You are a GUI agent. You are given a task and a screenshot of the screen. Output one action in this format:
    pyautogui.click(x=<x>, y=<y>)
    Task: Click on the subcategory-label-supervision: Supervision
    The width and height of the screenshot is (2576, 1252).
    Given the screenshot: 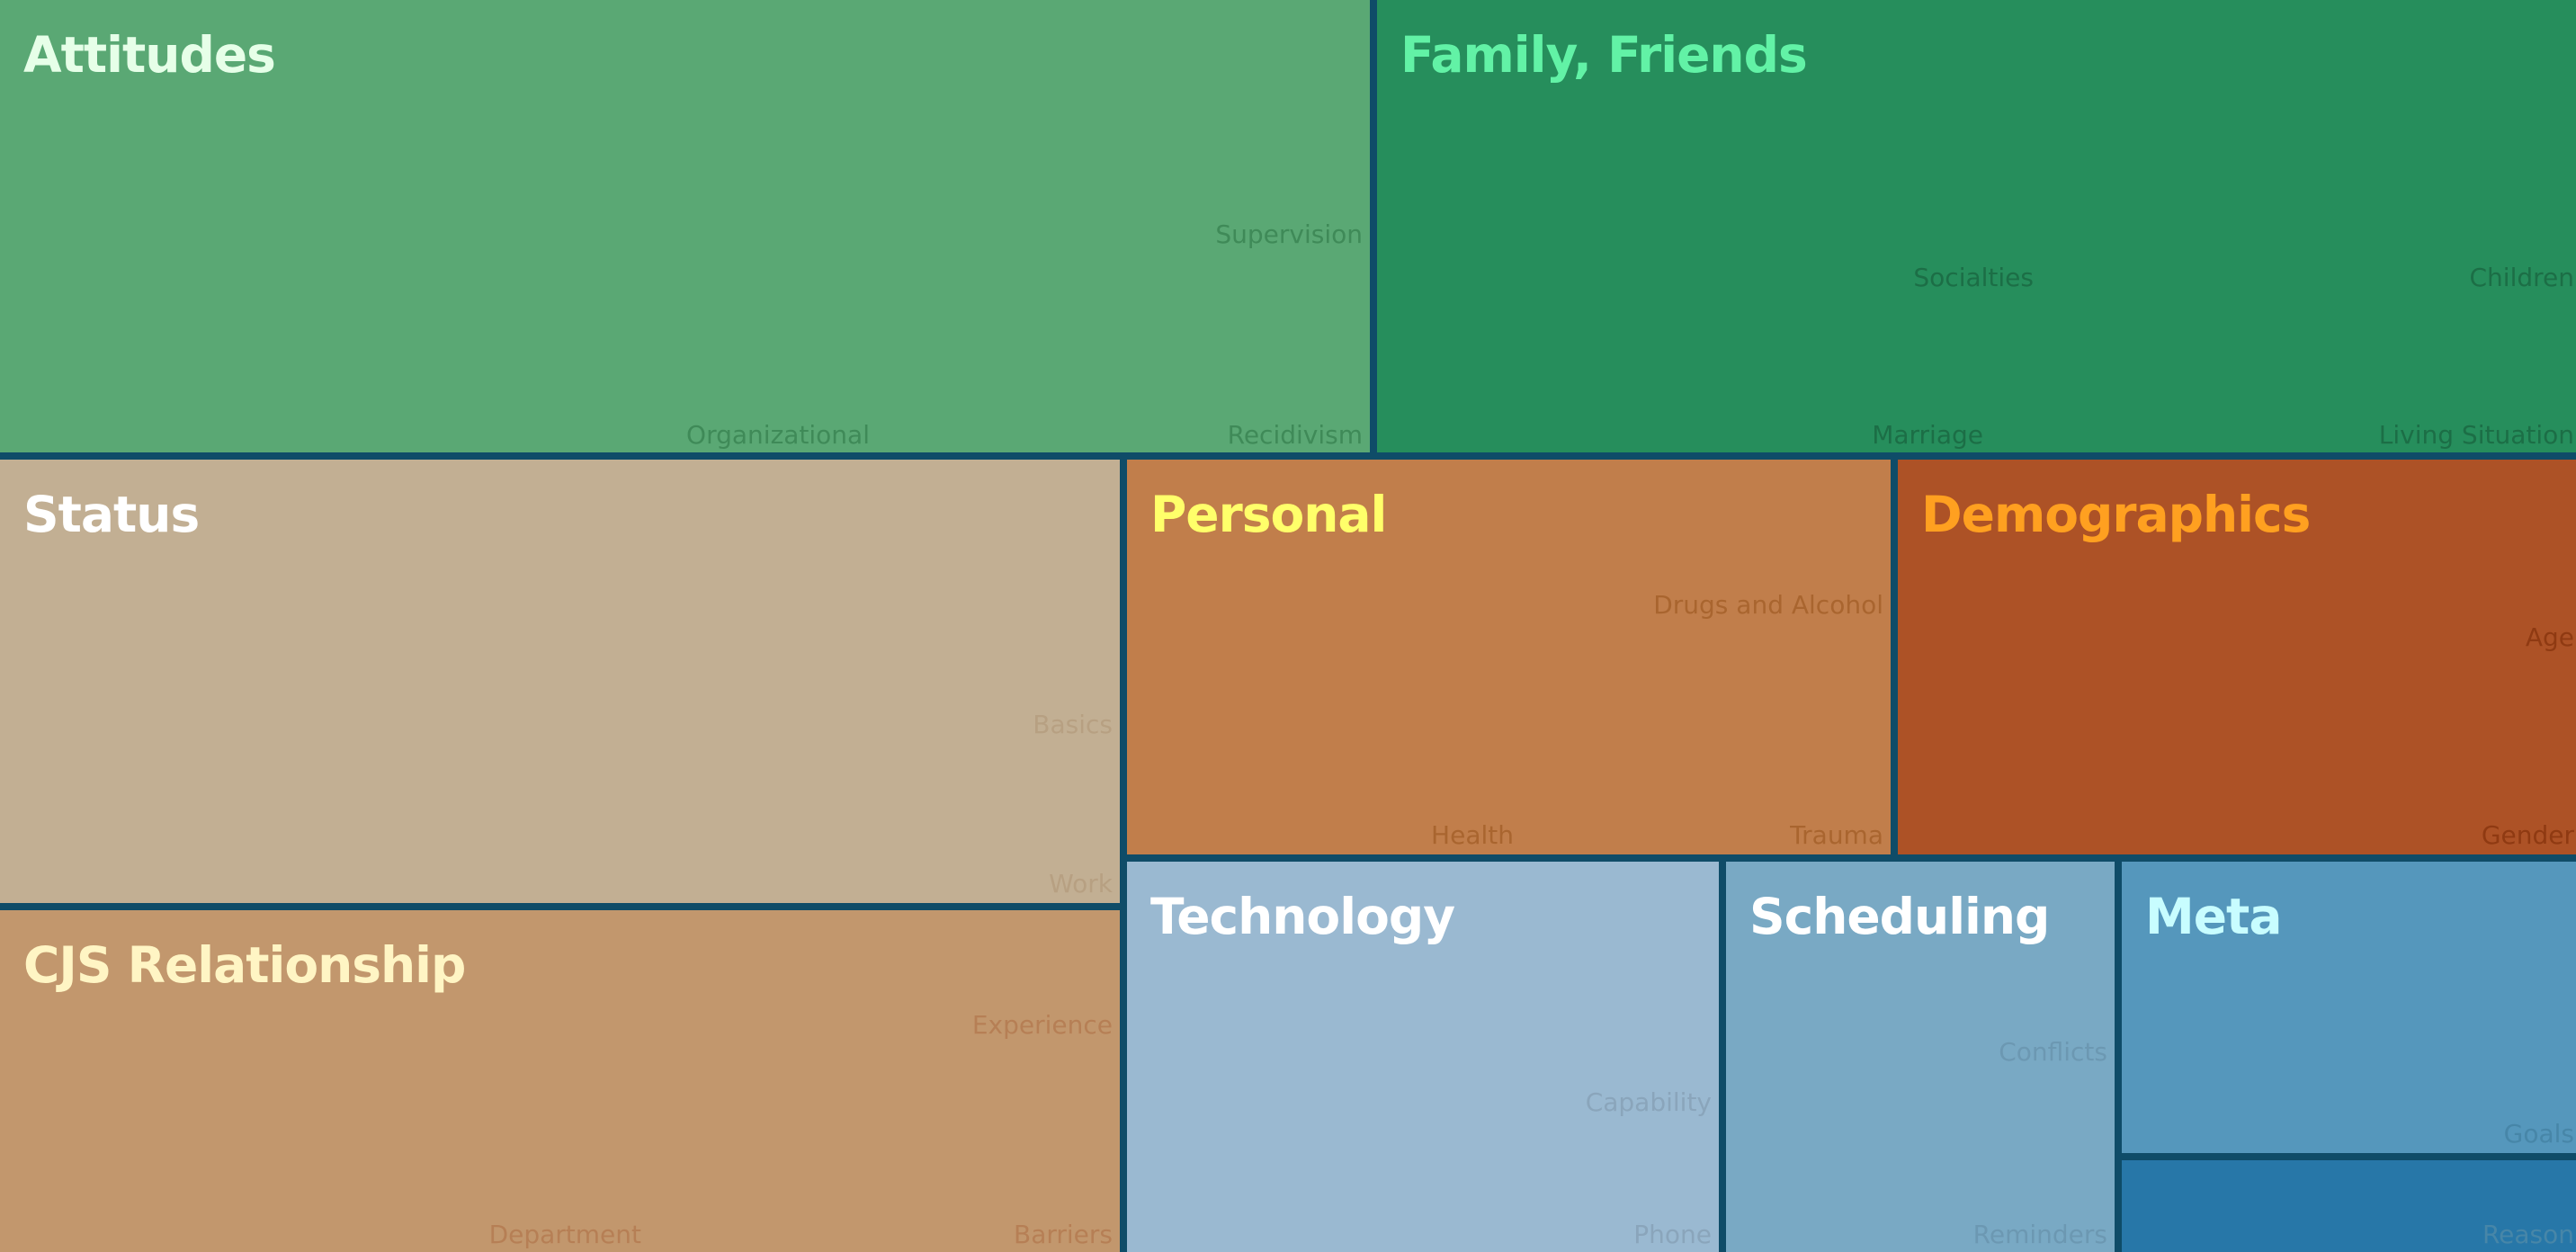 What is the action you would take?
    pyautogui.click(x=1289, y=234)
    